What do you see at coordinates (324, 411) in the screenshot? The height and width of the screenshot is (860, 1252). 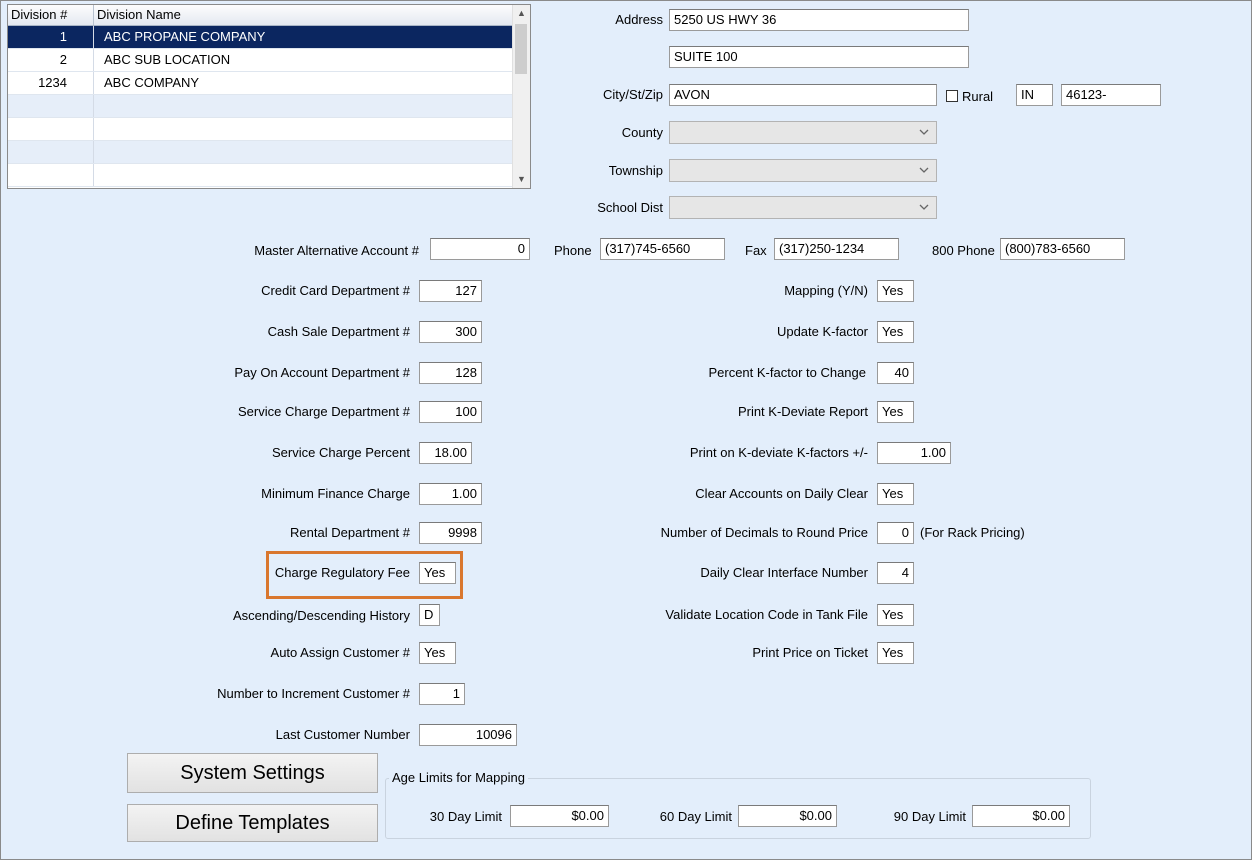 I see `service-charge-dept-label: Service Charge Department #` at bounding box center [324, 411].